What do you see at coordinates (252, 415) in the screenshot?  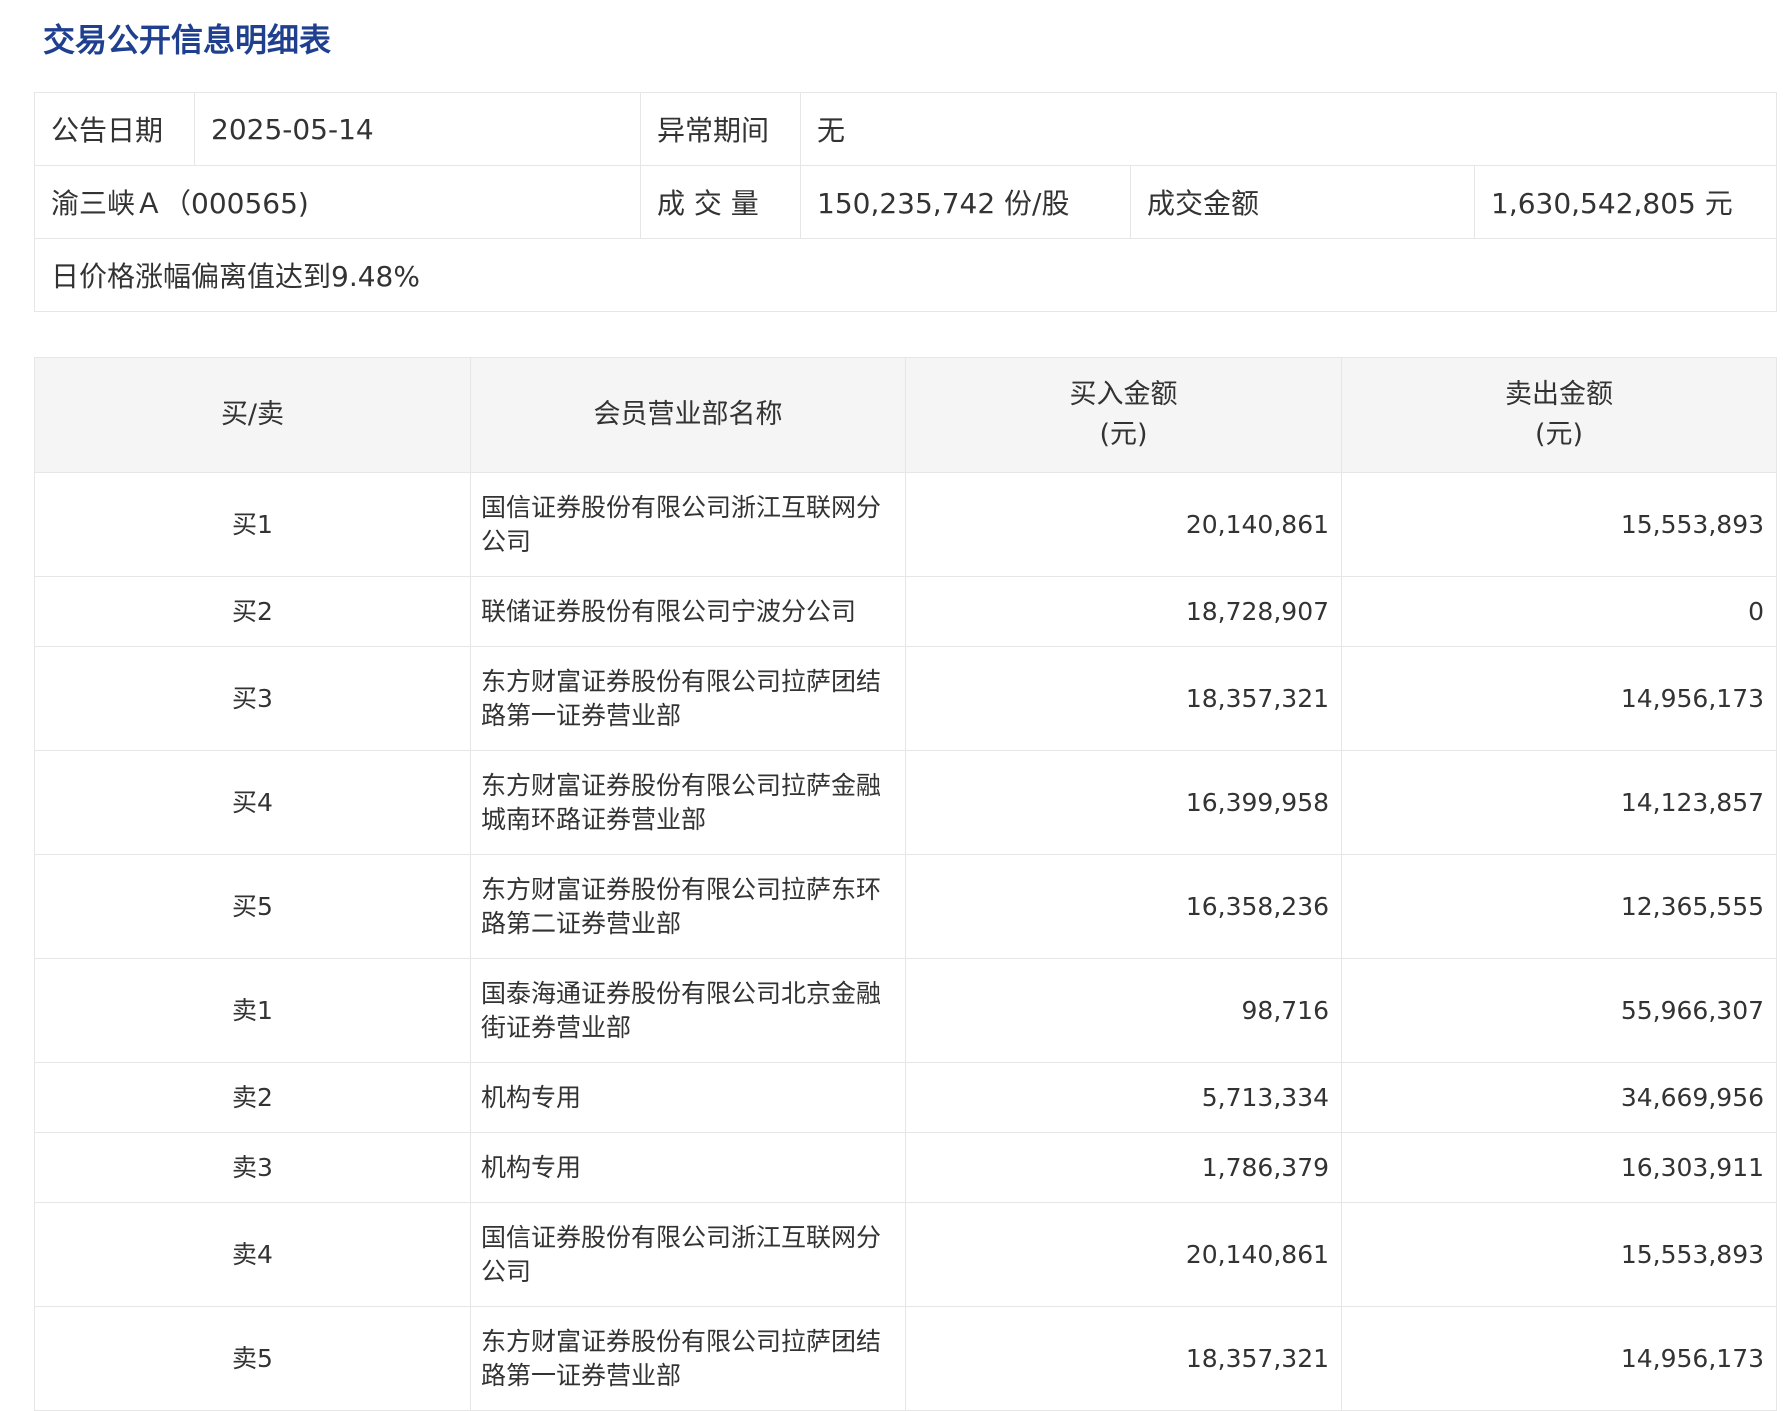 I see `header-side: 买/卖` at bounding box center [252, 415].